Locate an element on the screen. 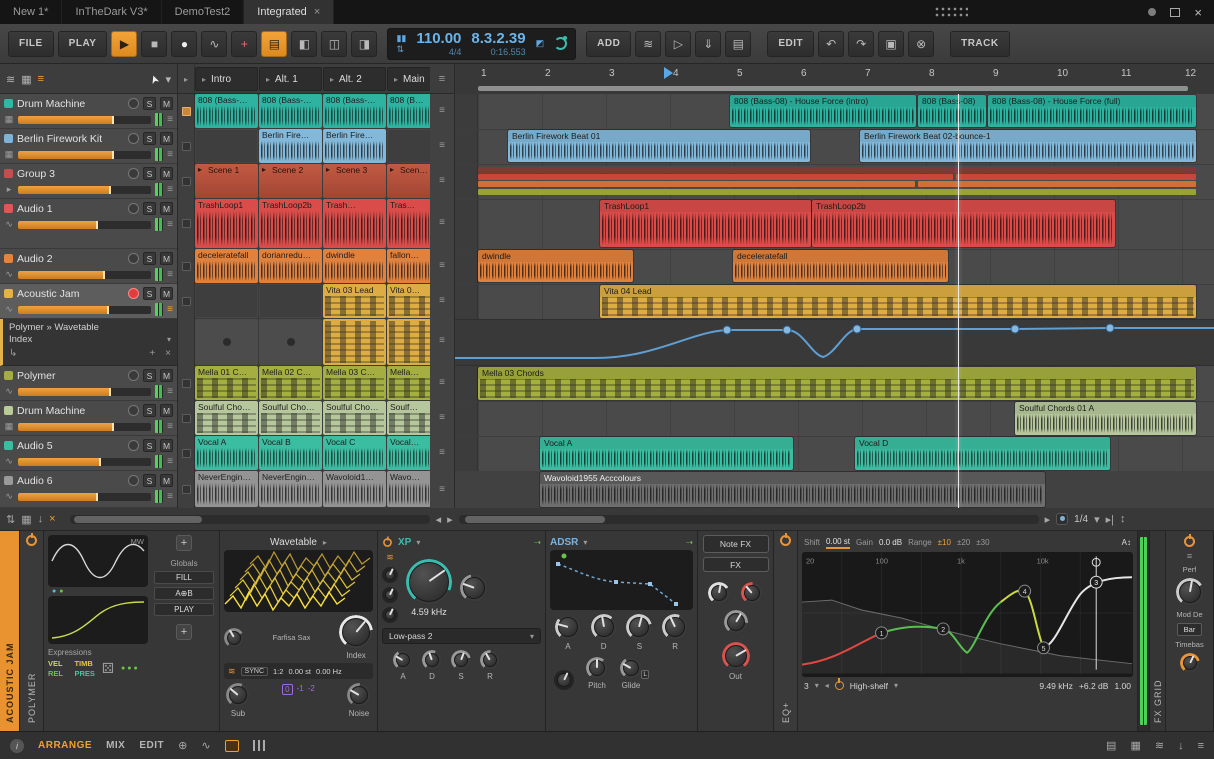 Image resolution: width=1214 pixels, height=759 pixels. empty-clip-slot is located at coordinates (408, 146).